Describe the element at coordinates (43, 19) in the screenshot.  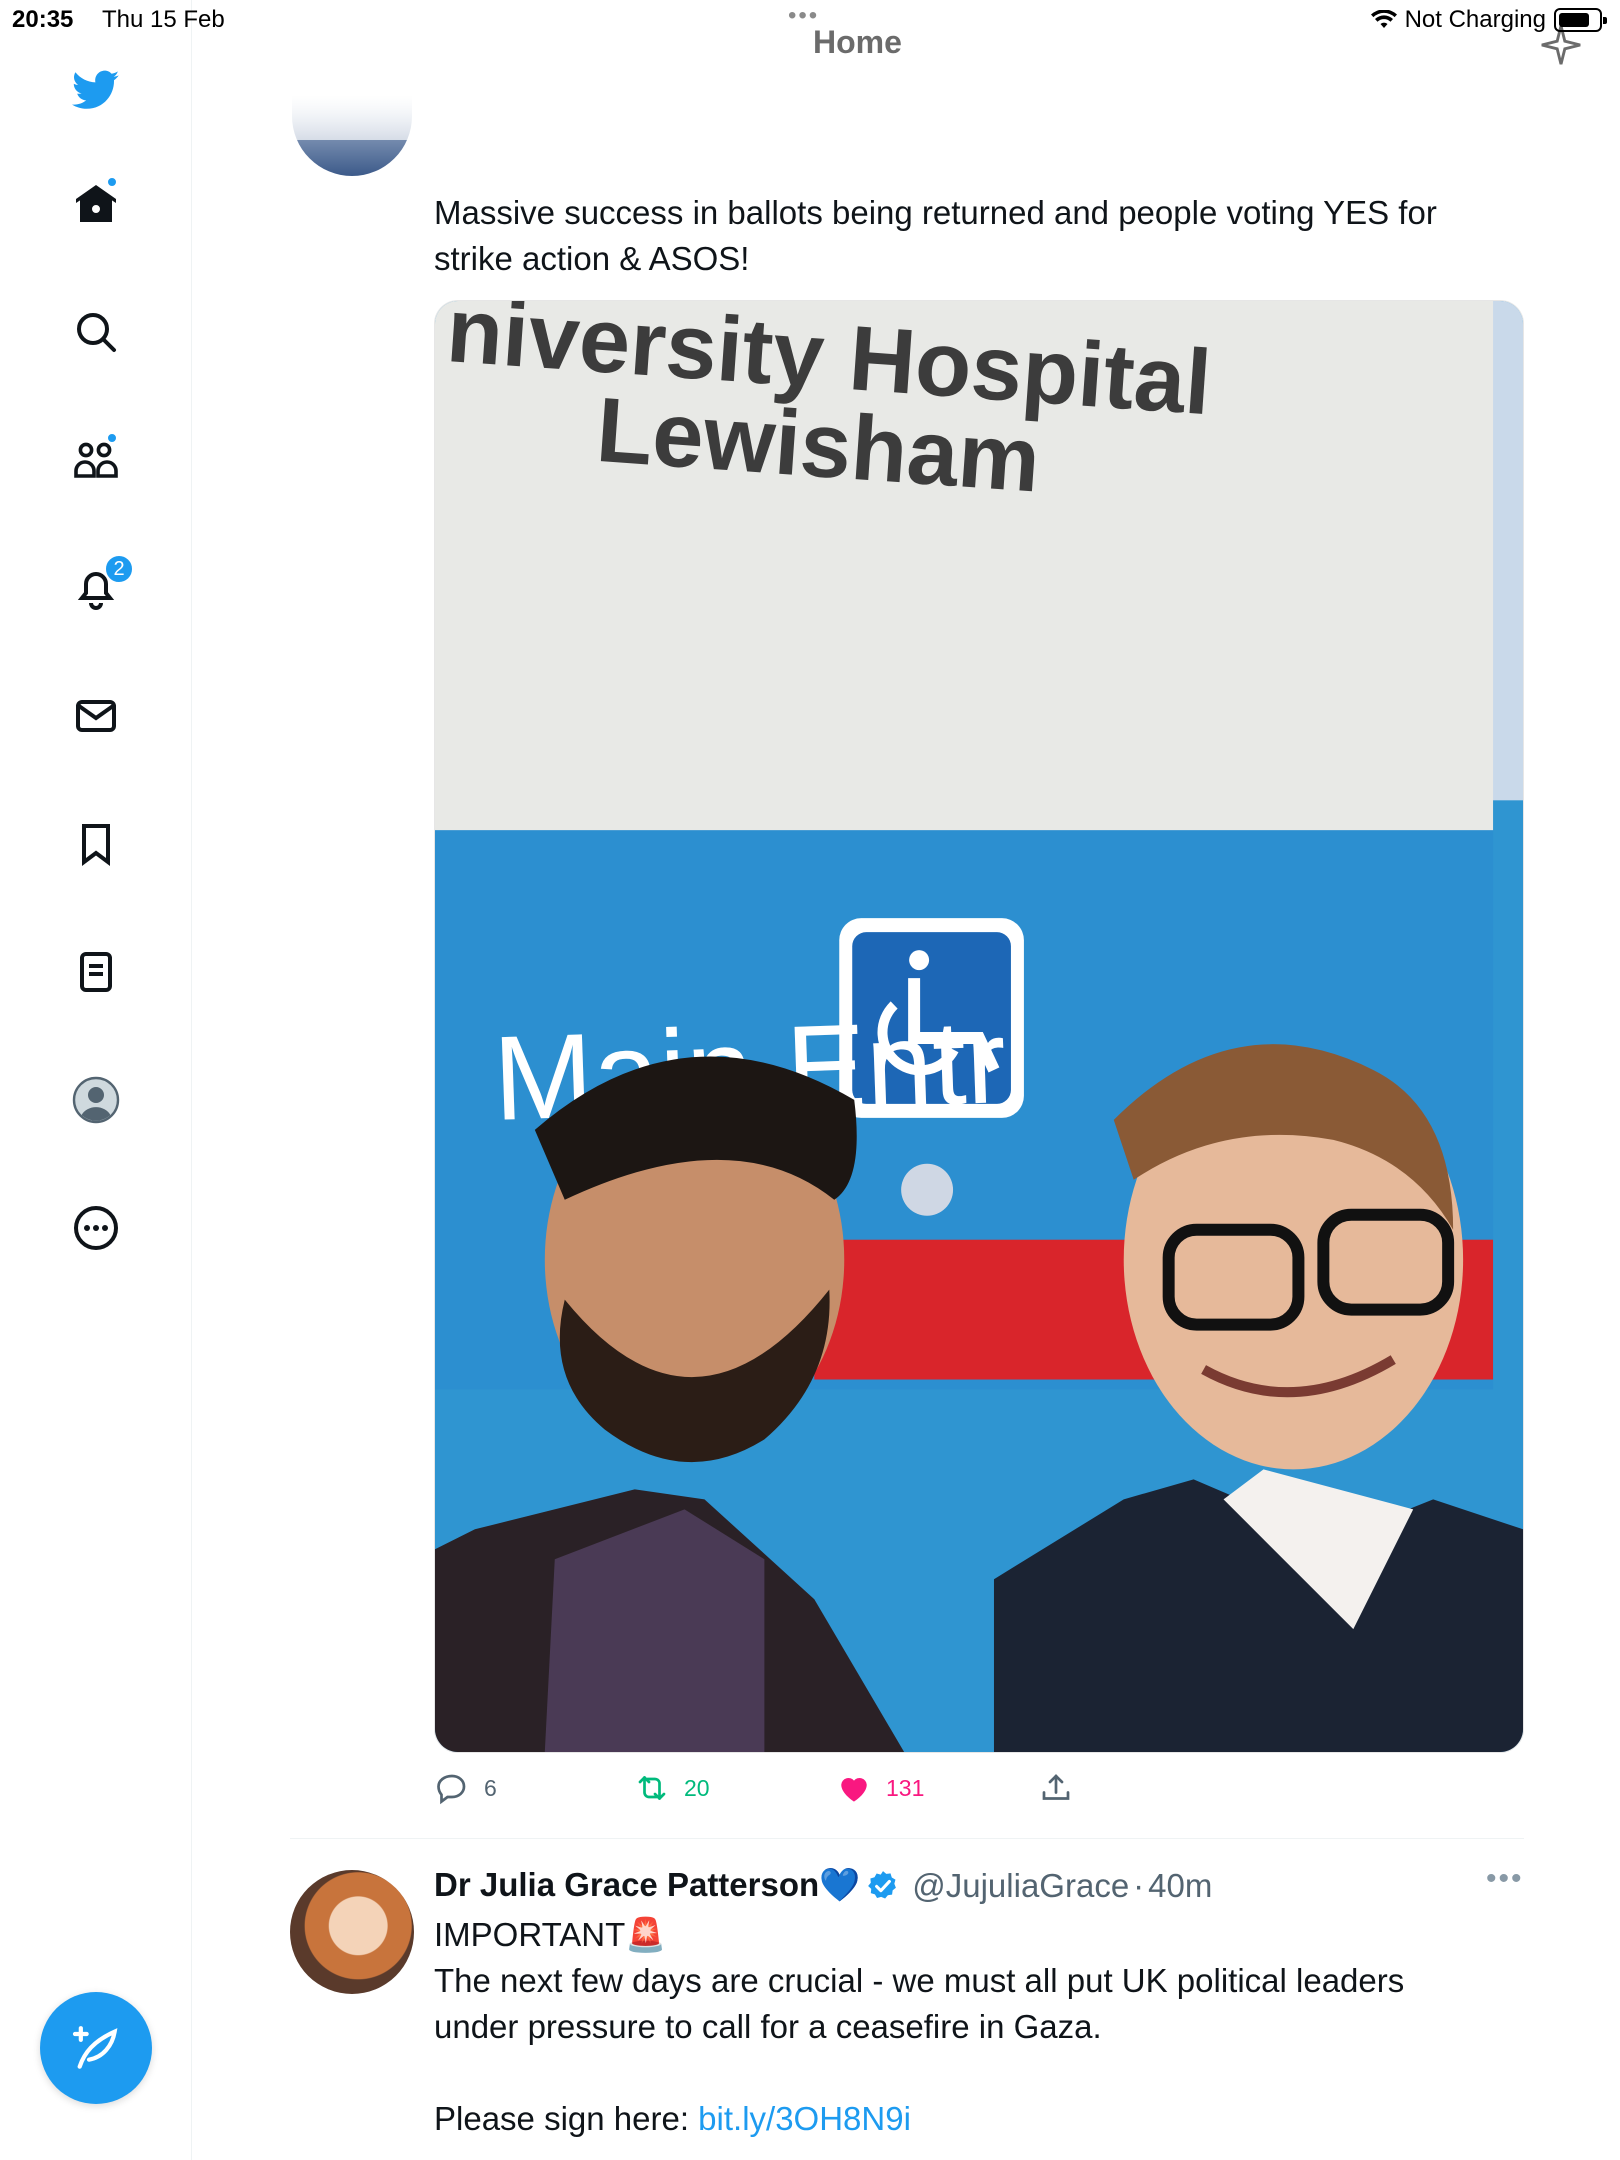
I see `status-time: 20:35` at that location.